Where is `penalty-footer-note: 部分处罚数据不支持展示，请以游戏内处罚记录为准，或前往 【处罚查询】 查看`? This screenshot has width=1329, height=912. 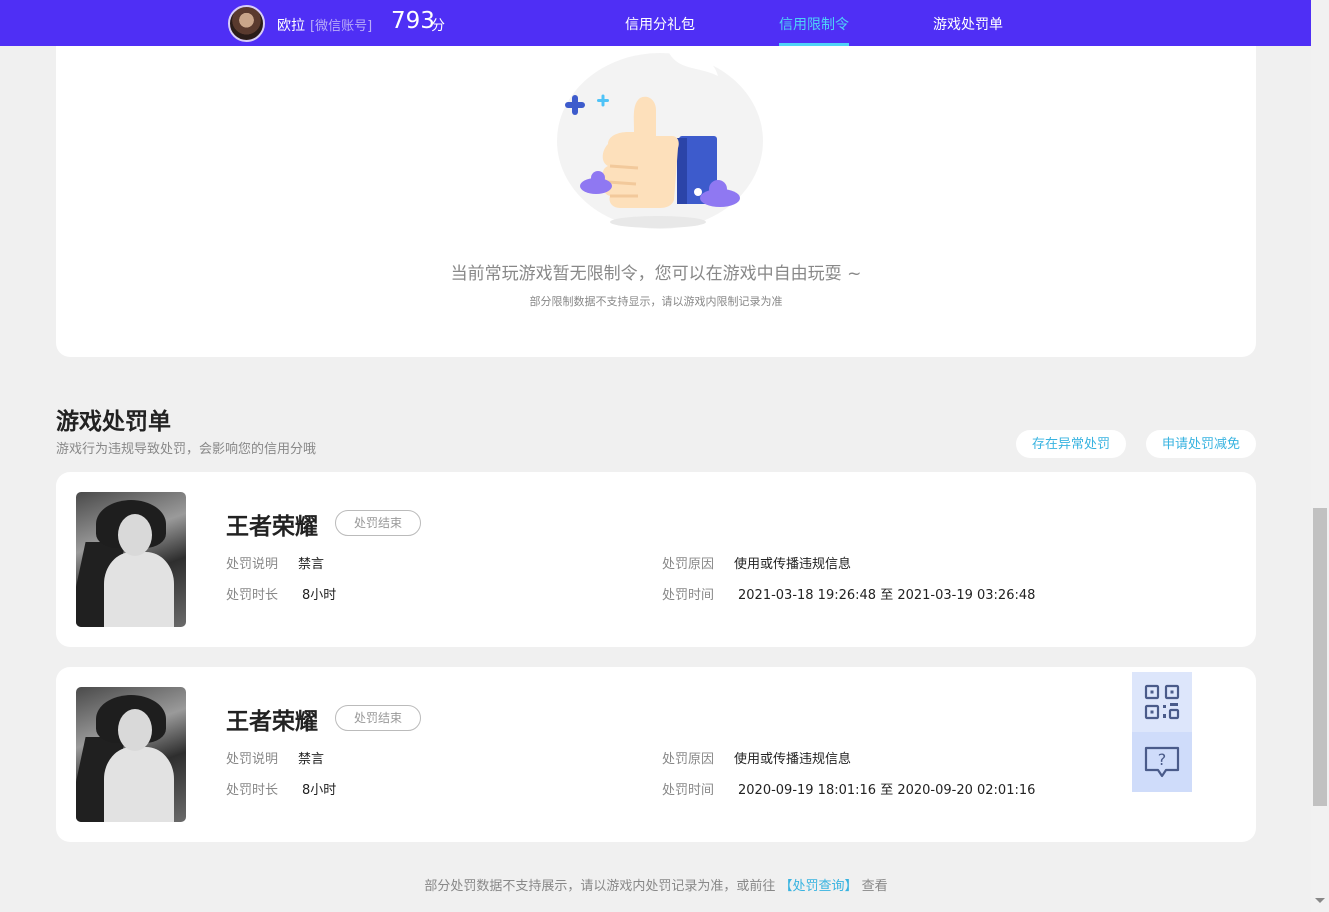 penalty-footer-note: 部分处罚数据不支持展示，请以游戏内处罚记录为准，或前往 【处罚查询】 查看 is located at coordinates (656, 884).